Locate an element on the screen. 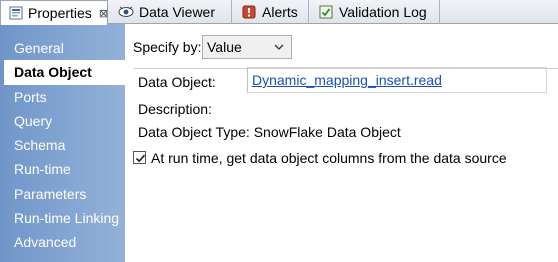 Image resolution: width=558 pixels, height=262 pixels. tab-properties: Properties ⊠ is located at coordinates (54, 12).